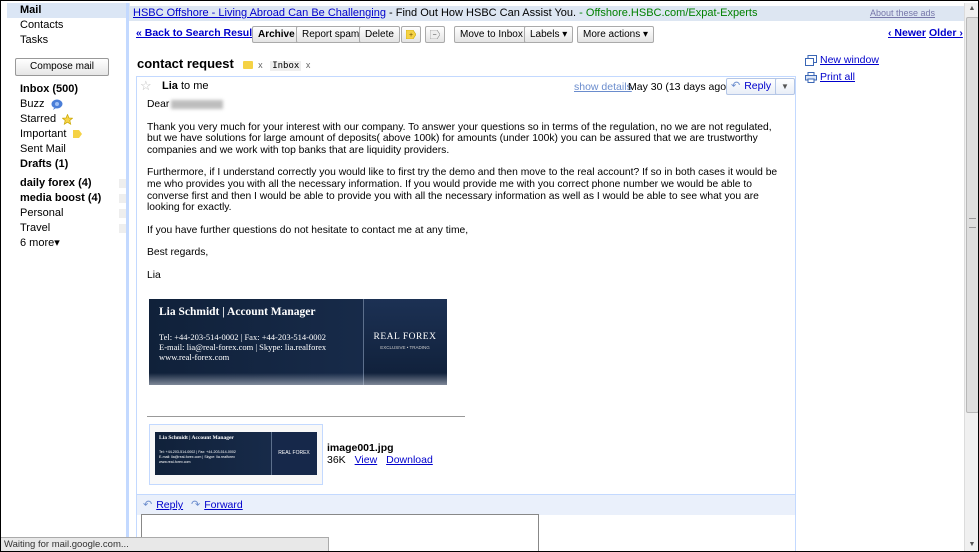 Image resolution: width=979 pixels, height=552 pixels. Describe the element at coordinates (57, 104) in the screenshot. I see `buzz-icon` at that location.